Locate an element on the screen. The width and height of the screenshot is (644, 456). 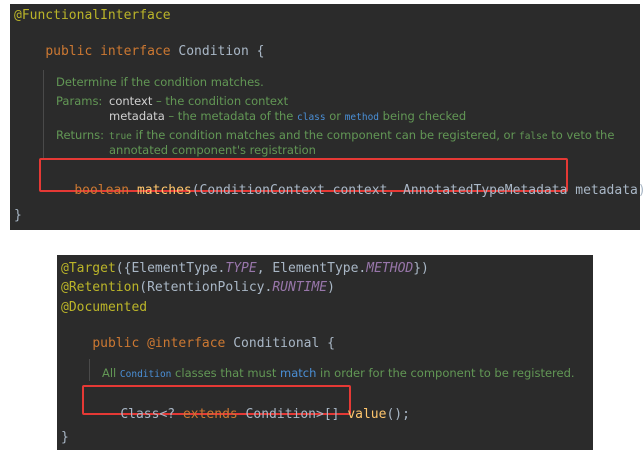
type-class-pre: Class<? is located at coordinates (151, 414).